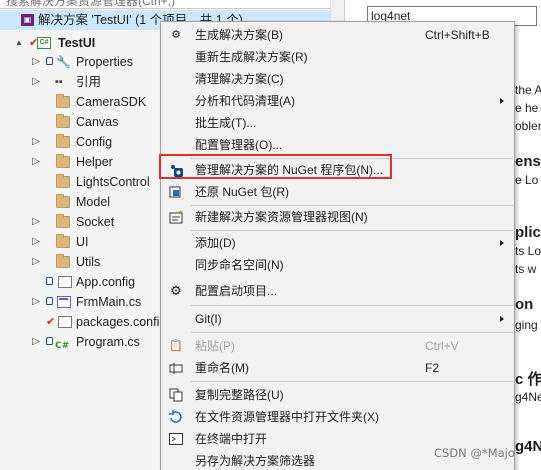 The height and width of the screenshot is (470, 541). I want to click on open-folder-icon, so click(176, 417).